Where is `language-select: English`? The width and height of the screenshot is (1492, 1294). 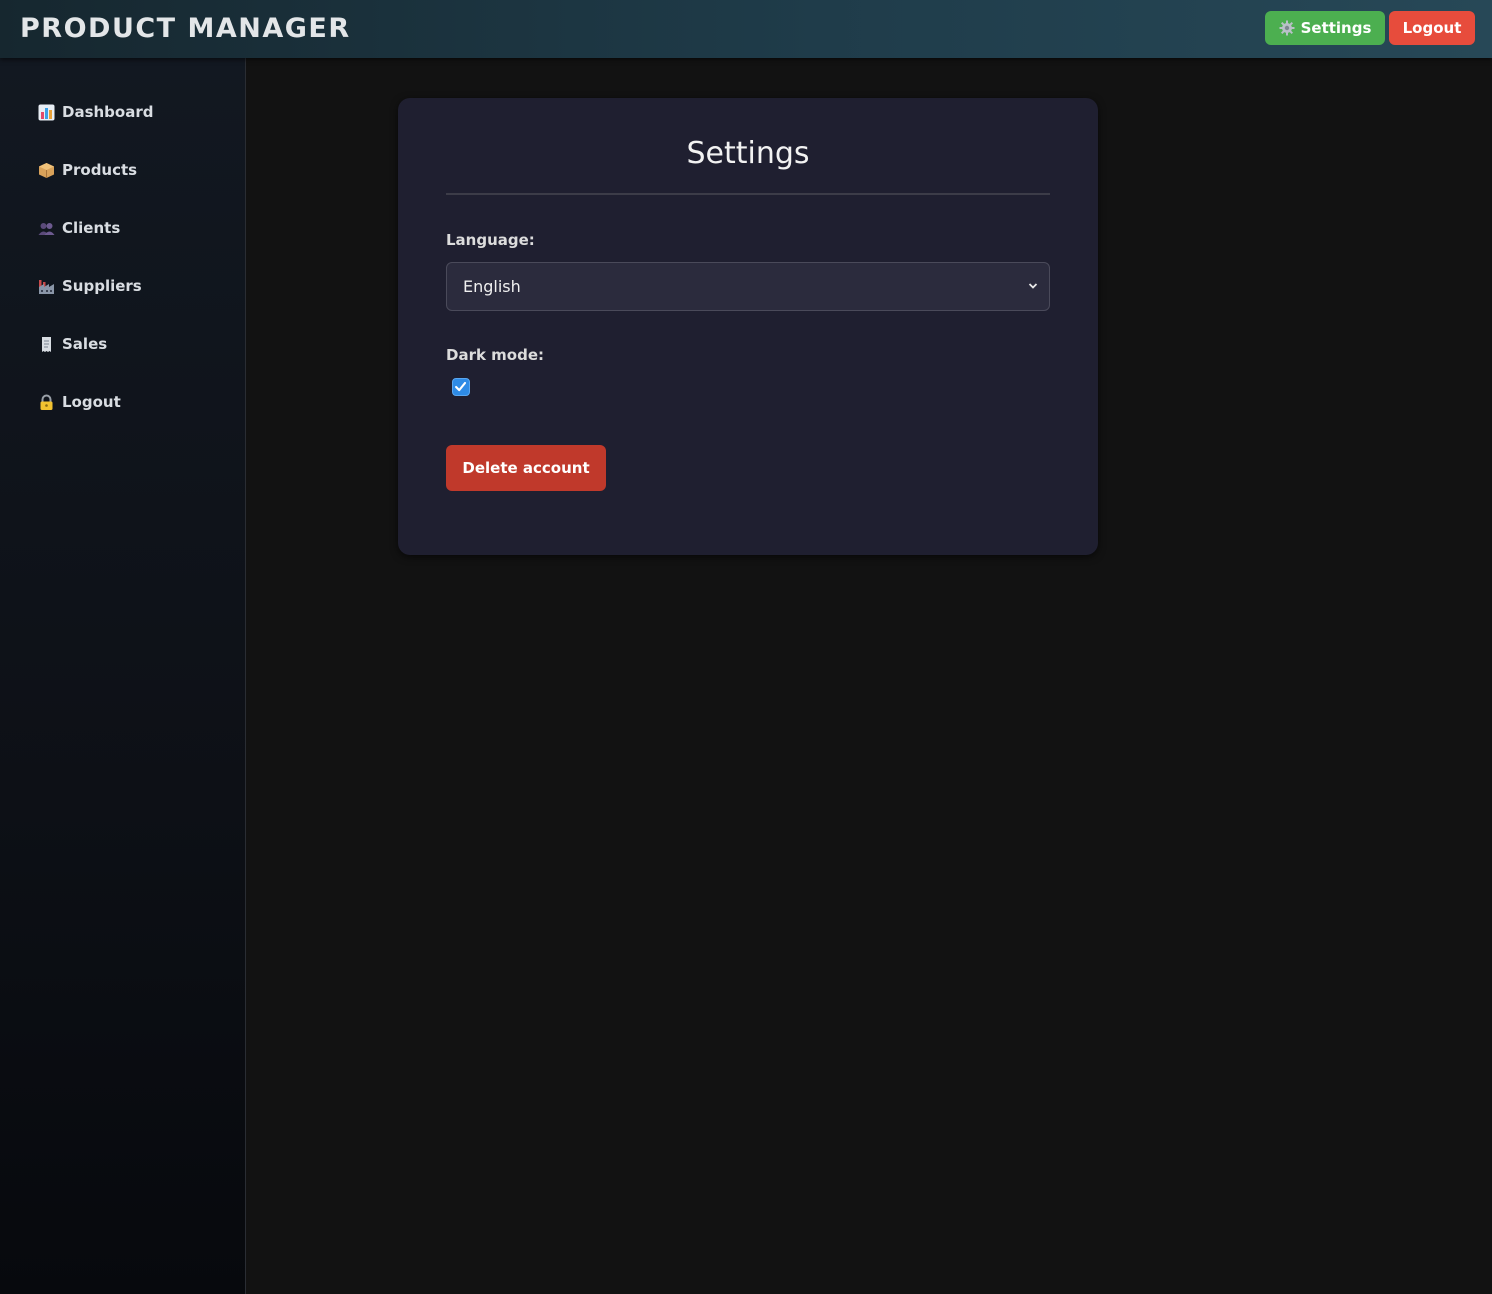
language-select: English is located at coordinates (748, 286).